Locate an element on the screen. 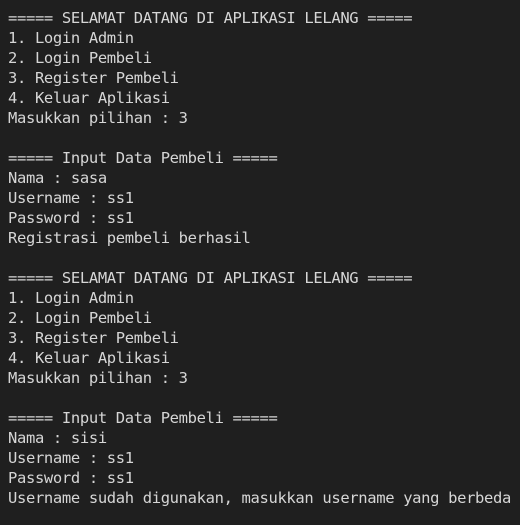 The image size is (520, 525). registration-success-message: Registrasi pembeli berhasil is located at coordinates (129, 238).